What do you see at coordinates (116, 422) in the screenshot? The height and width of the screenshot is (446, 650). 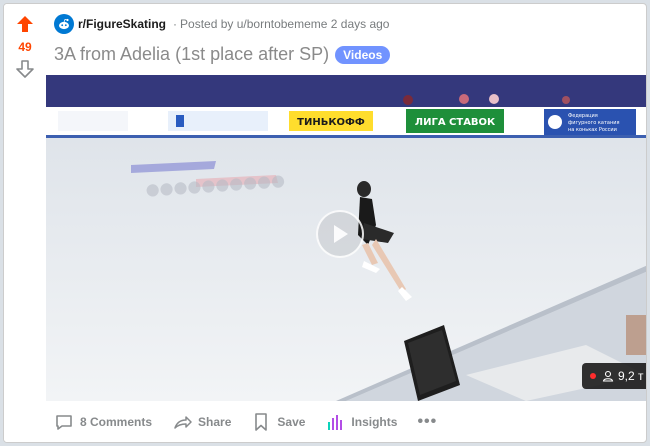 I see `comments-label: 8 Comments` at bounding box center [116, 422].